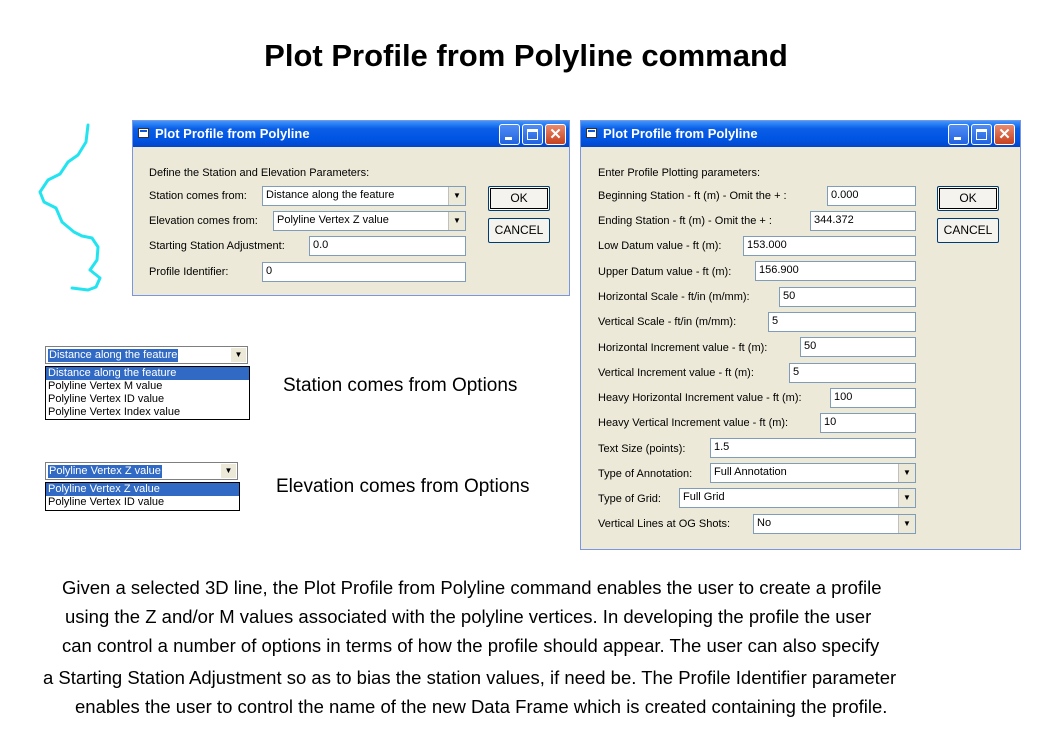  What do you see at coordinates (330, 195) in the screenshot?
I see `station-combo-value: Distance along the feature` at bounding box center [330, 195].